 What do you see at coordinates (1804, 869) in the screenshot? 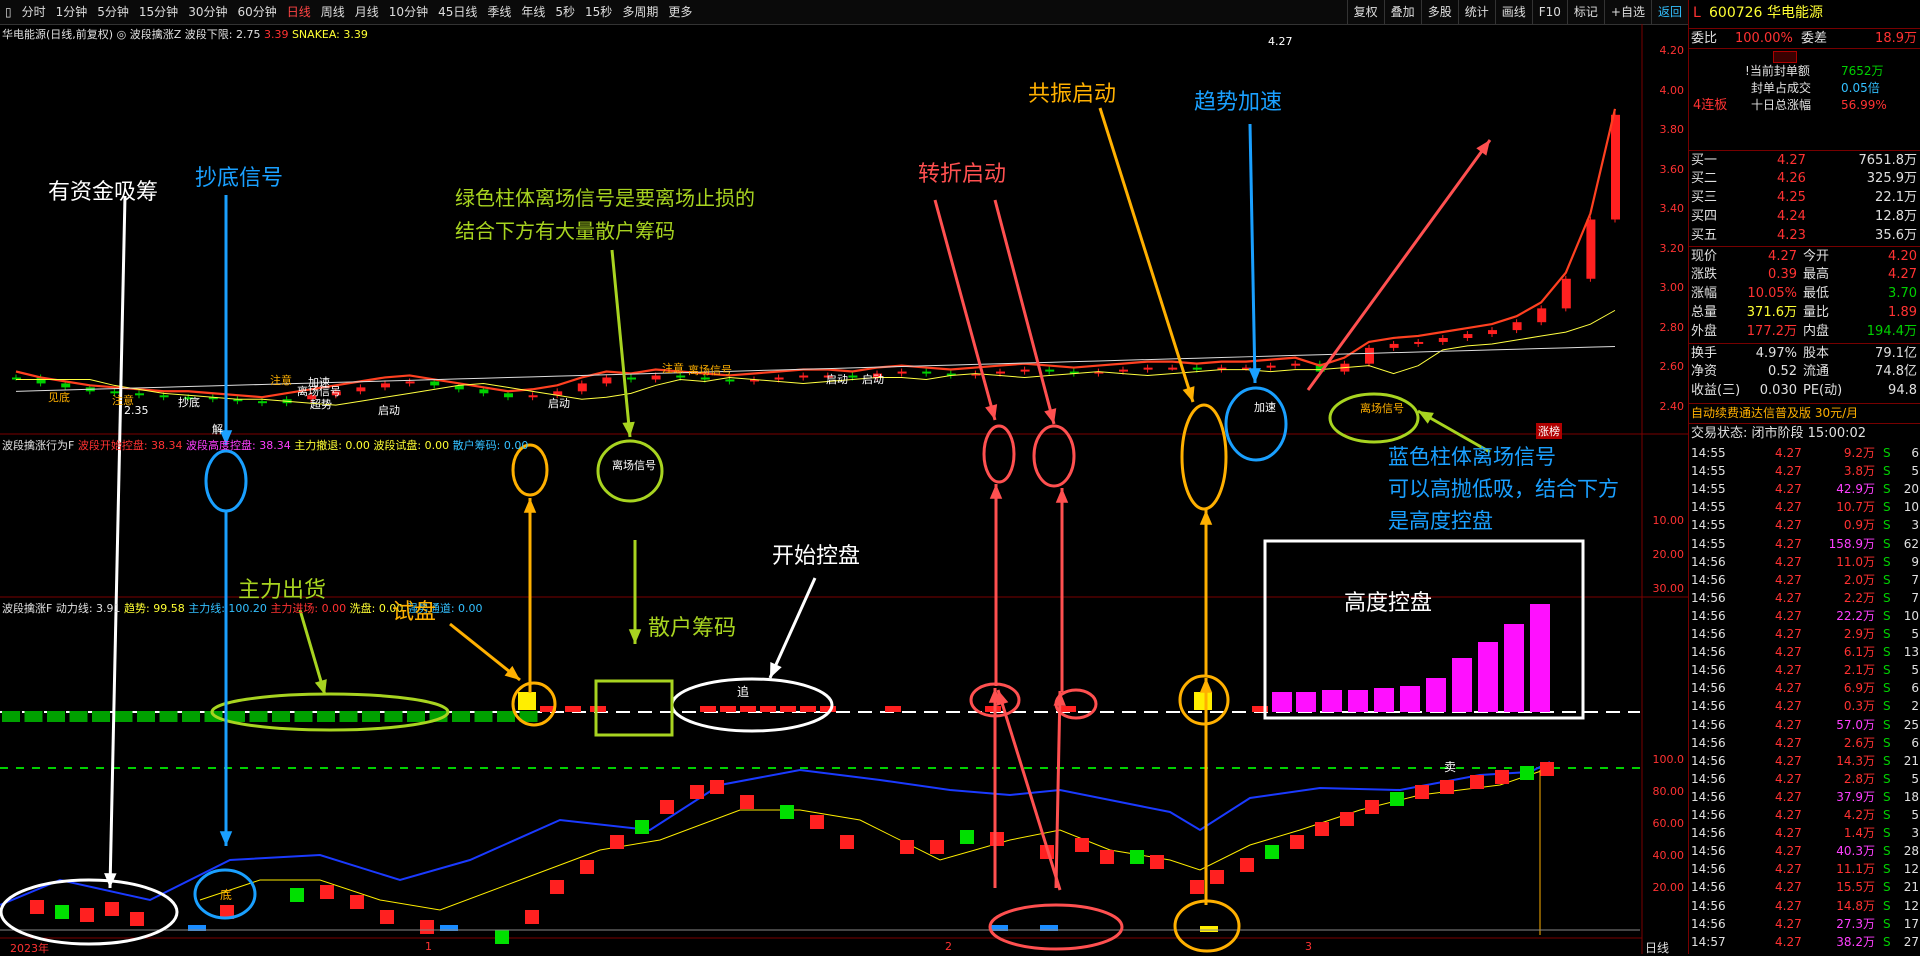
I see `tick-row: 14:56 4.27 11.1万 S 12` at bounding box center [1804, 869].